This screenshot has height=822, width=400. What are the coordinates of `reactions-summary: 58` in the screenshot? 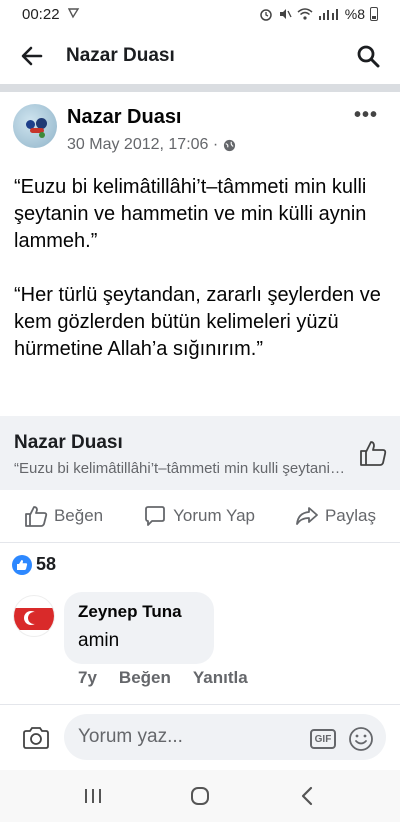 It's located at (34, 564).